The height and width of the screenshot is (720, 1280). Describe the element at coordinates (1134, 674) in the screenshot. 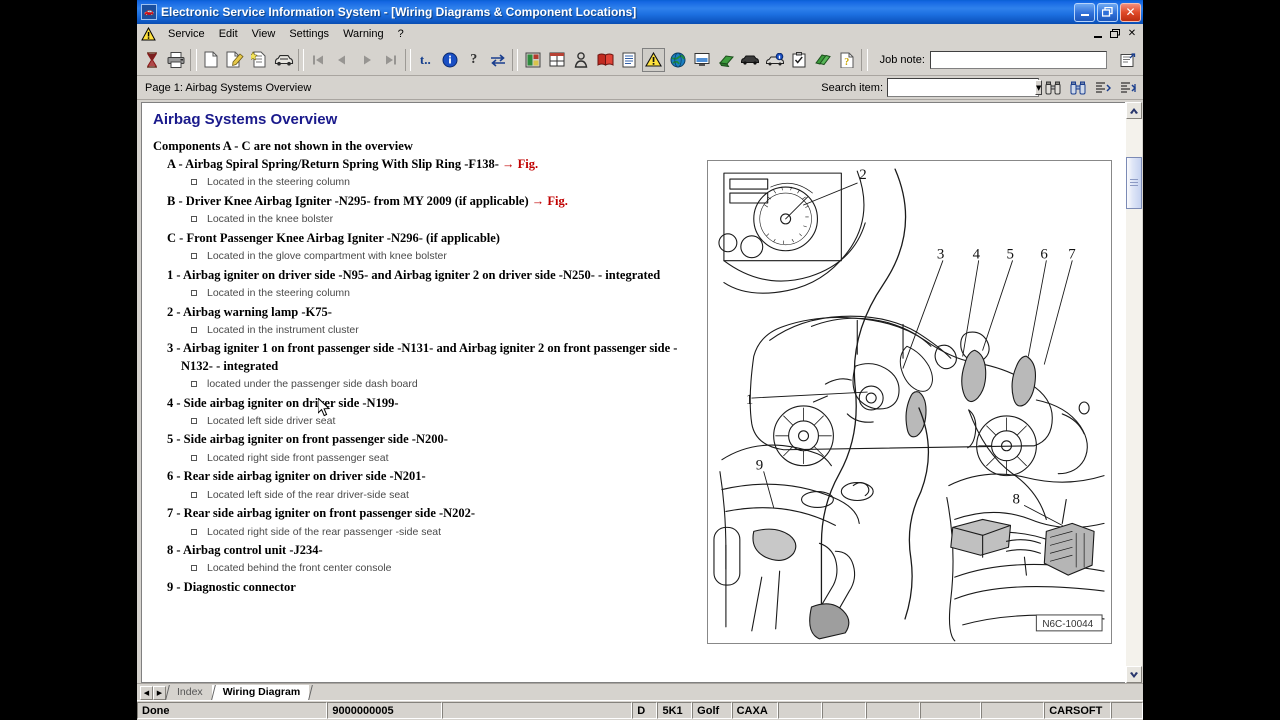

I see `scroll-down-button` at that location.